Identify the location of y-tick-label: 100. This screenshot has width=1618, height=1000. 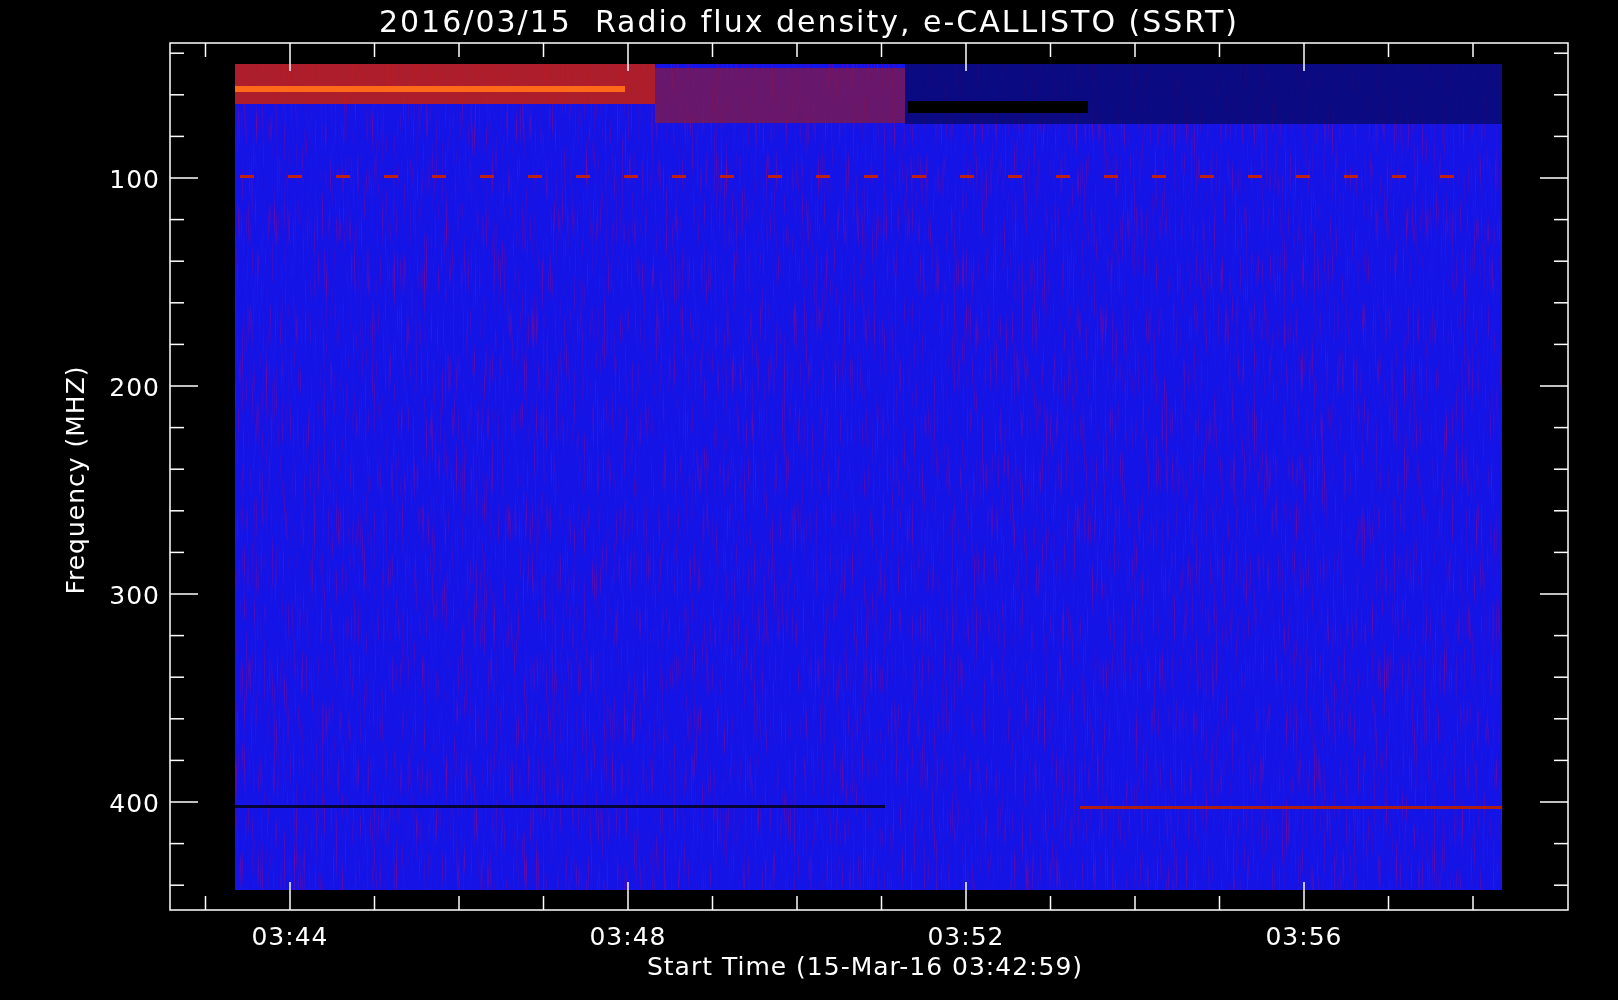
(134, 179).